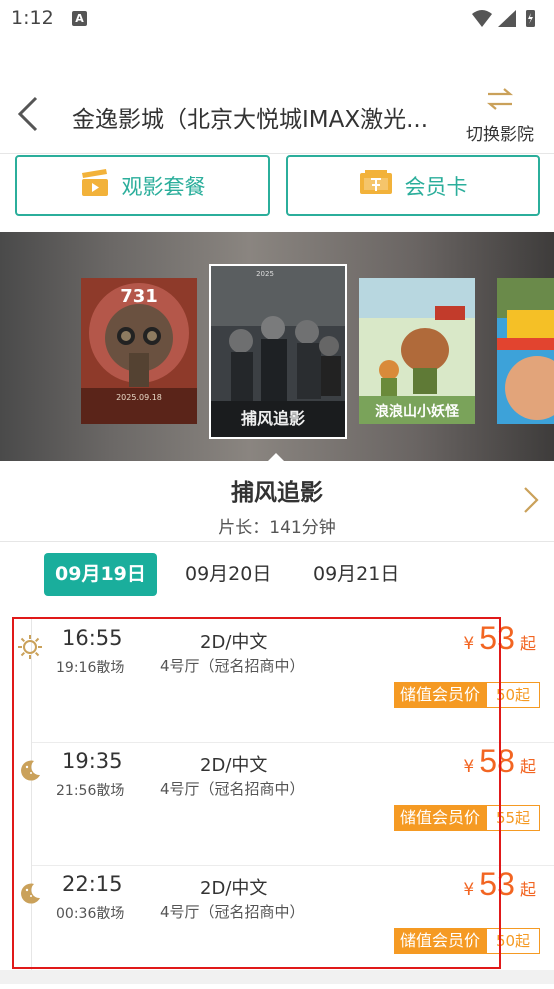 This screenshot has height=989, width=554. I want to click on movie-package-button: 观影套餐, so click(142, 185).